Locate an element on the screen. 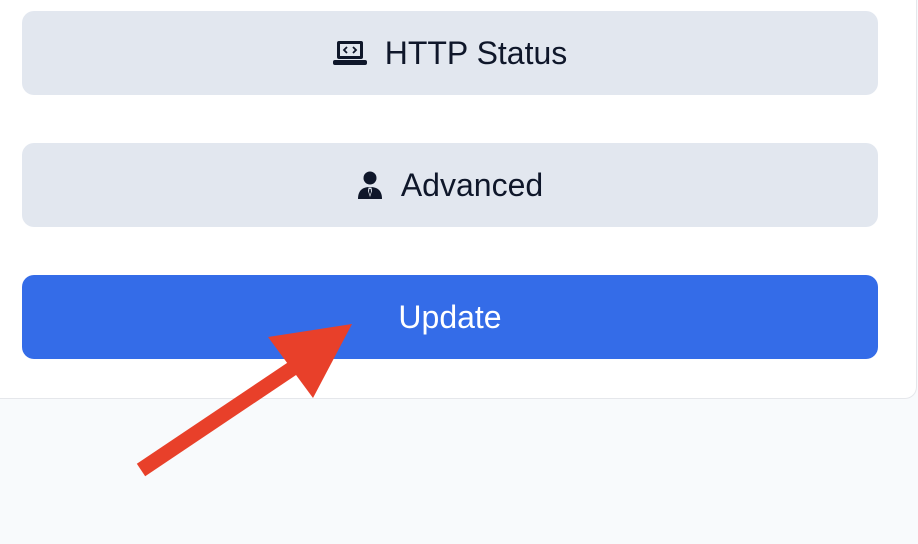  update-label: Update is located at coordinates (450, 317).